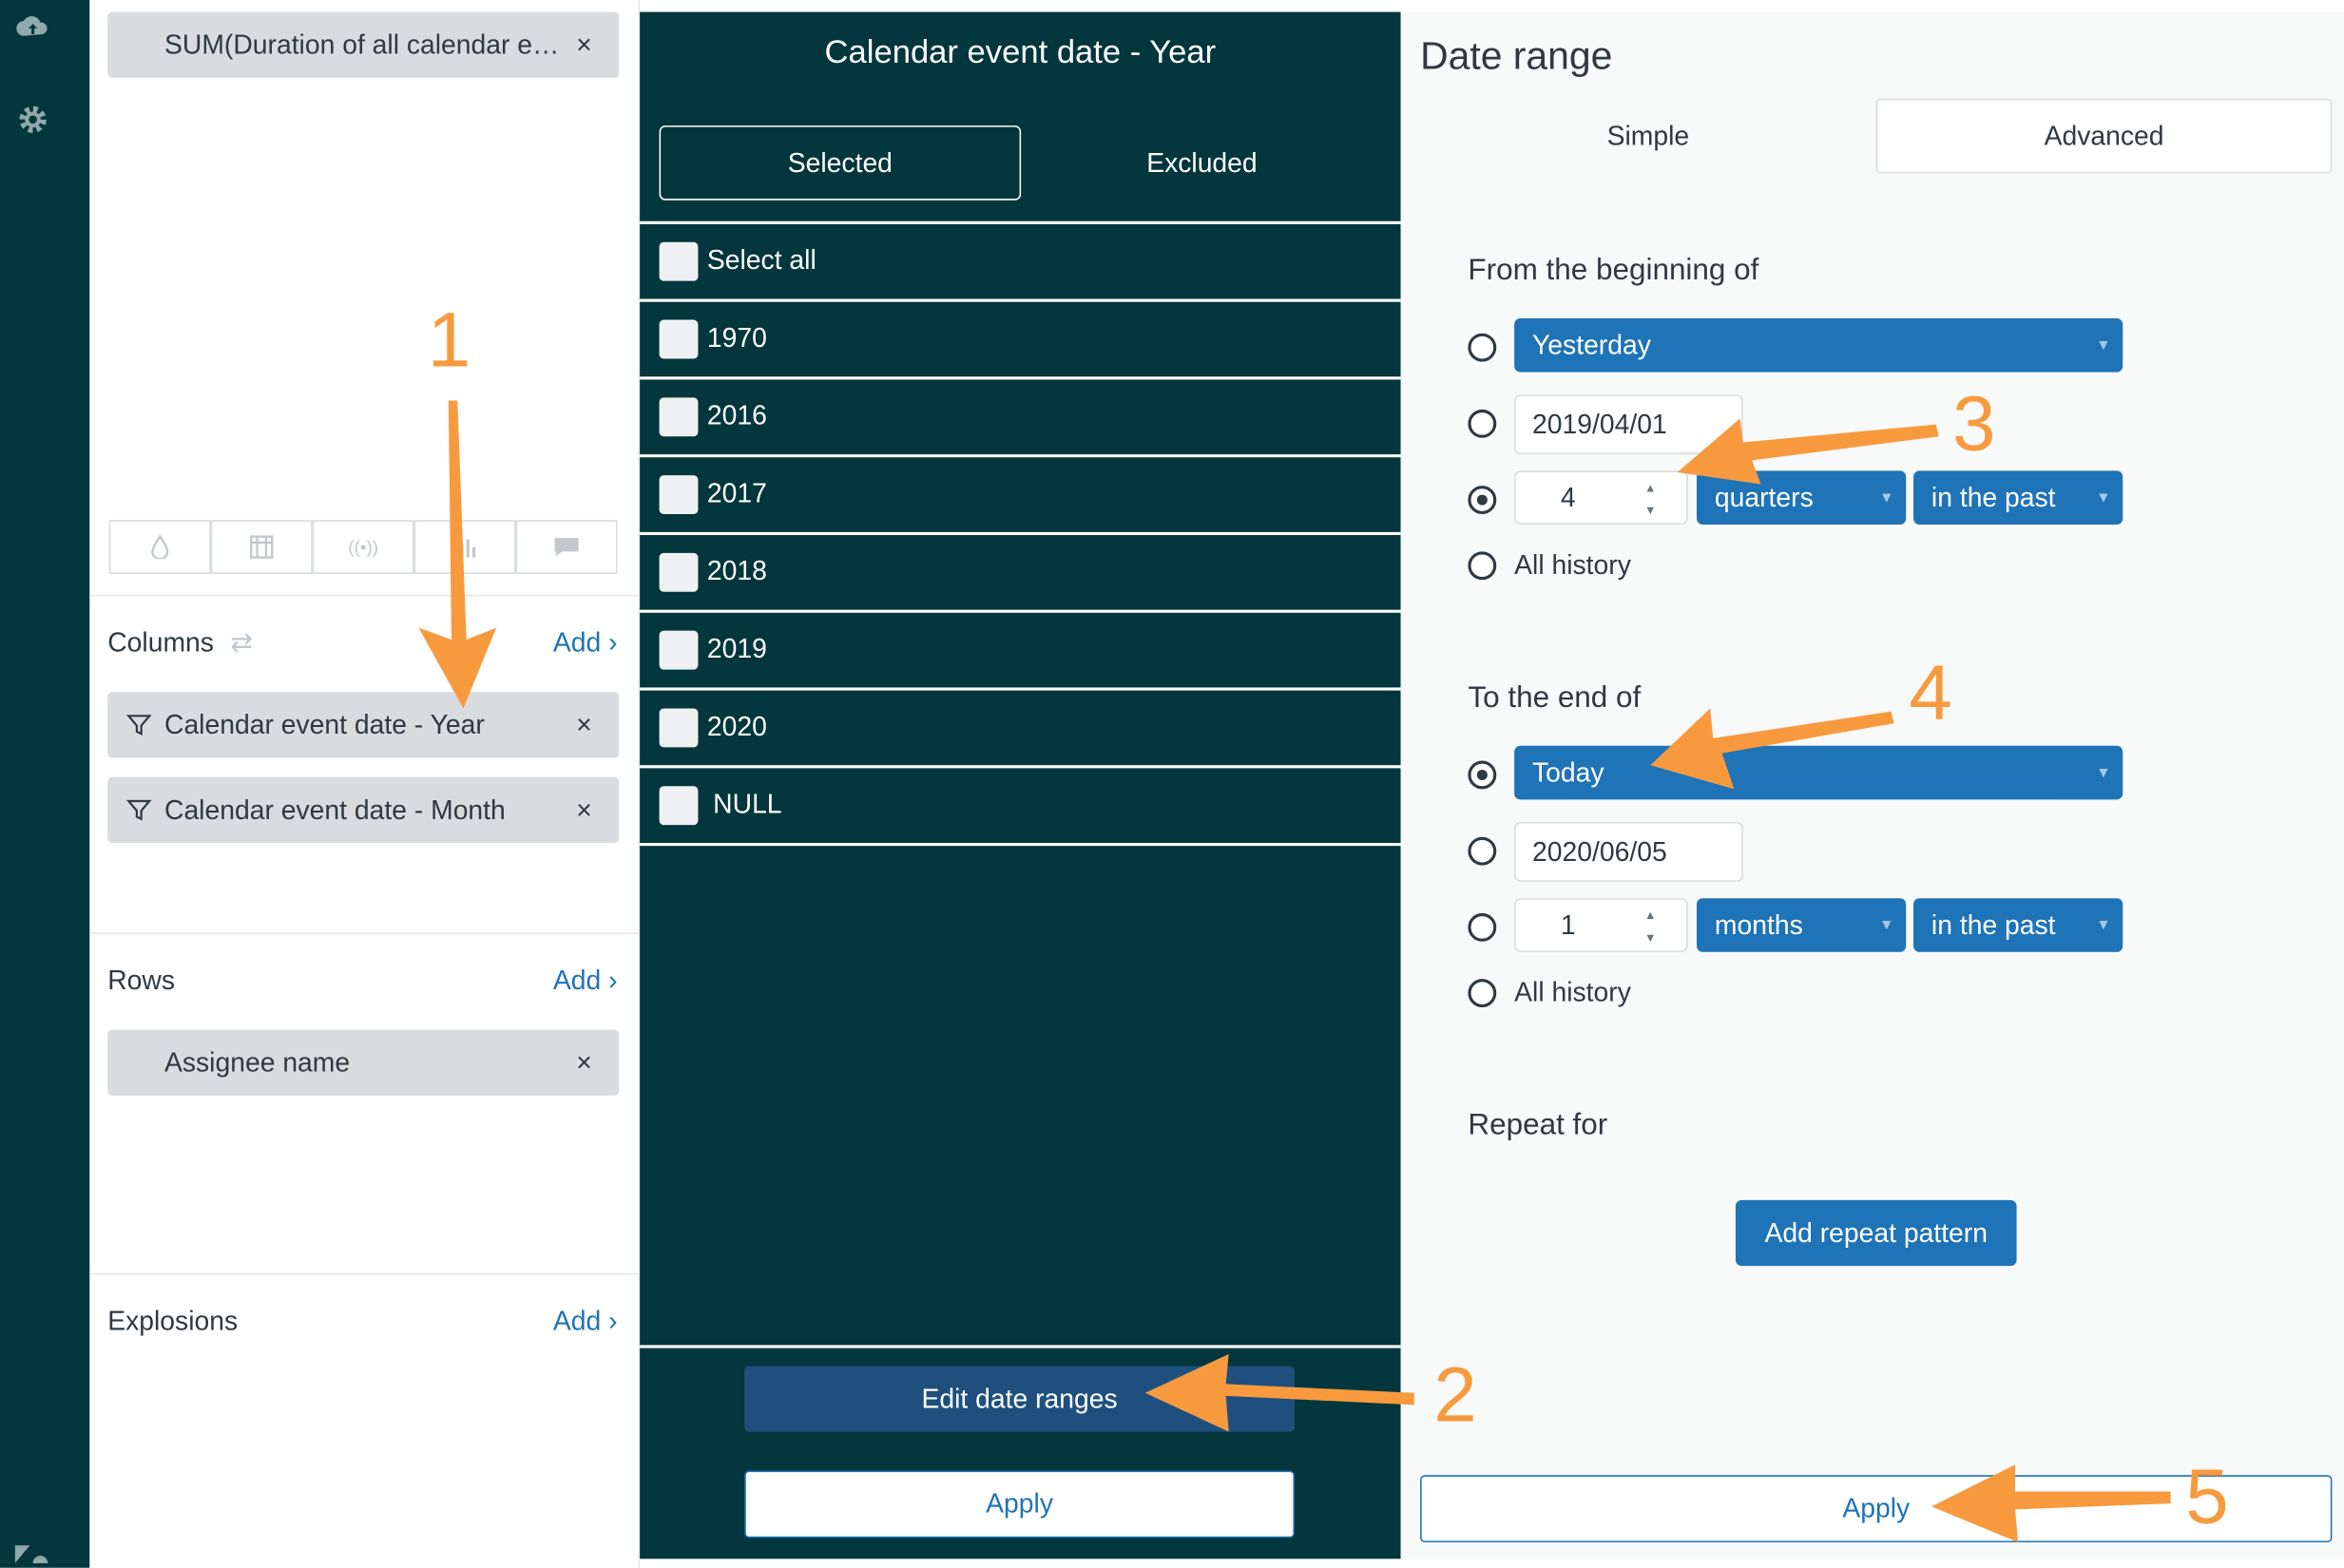  I want to click on from-unit-select: quarters ▼, so click(1802, 498).